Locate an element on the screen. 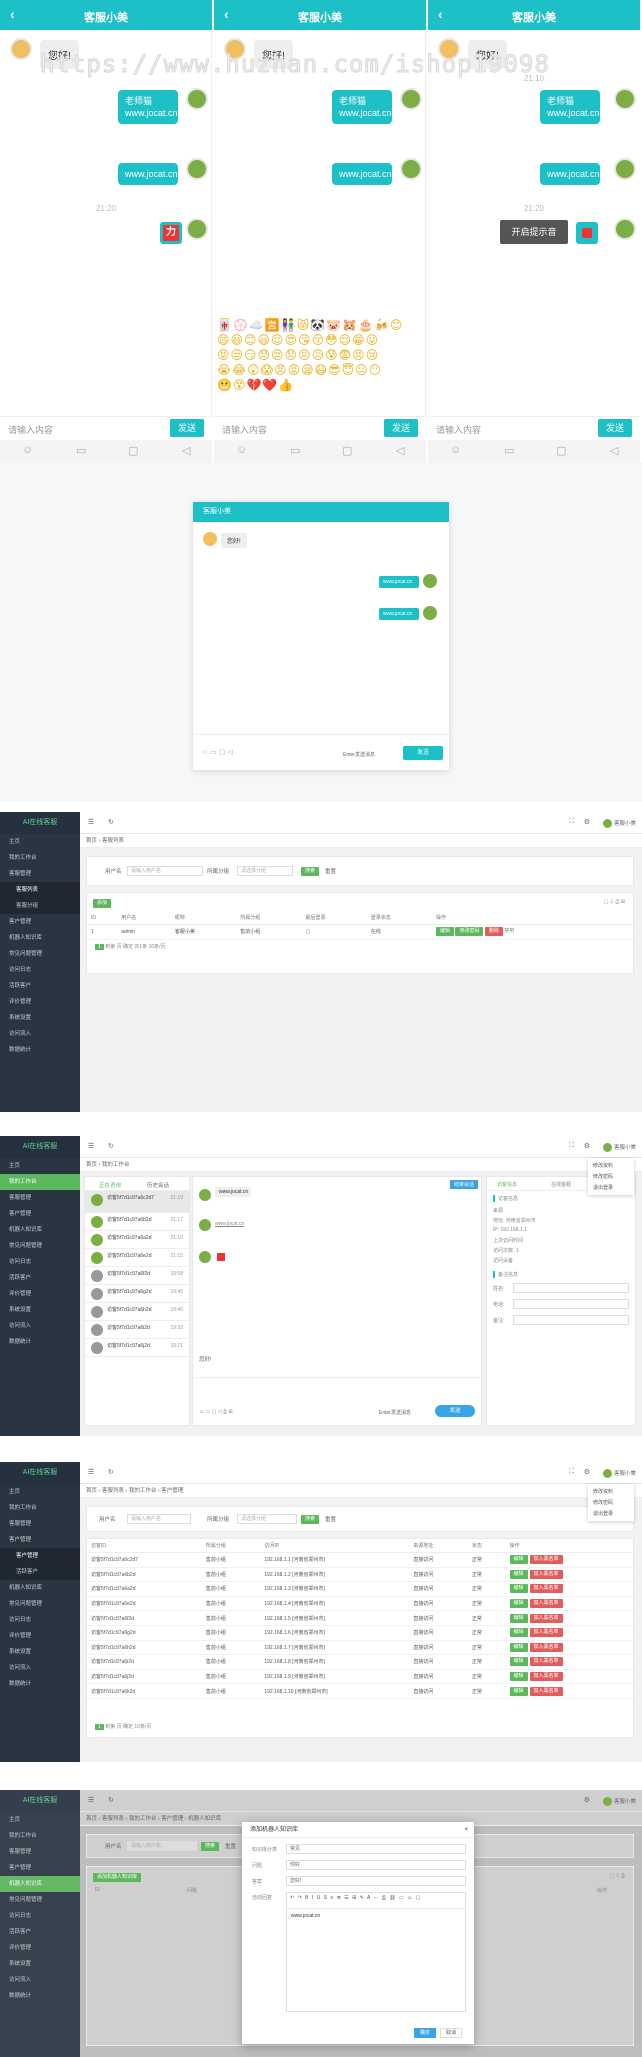  note-input is located at coordinates (571, 1320).